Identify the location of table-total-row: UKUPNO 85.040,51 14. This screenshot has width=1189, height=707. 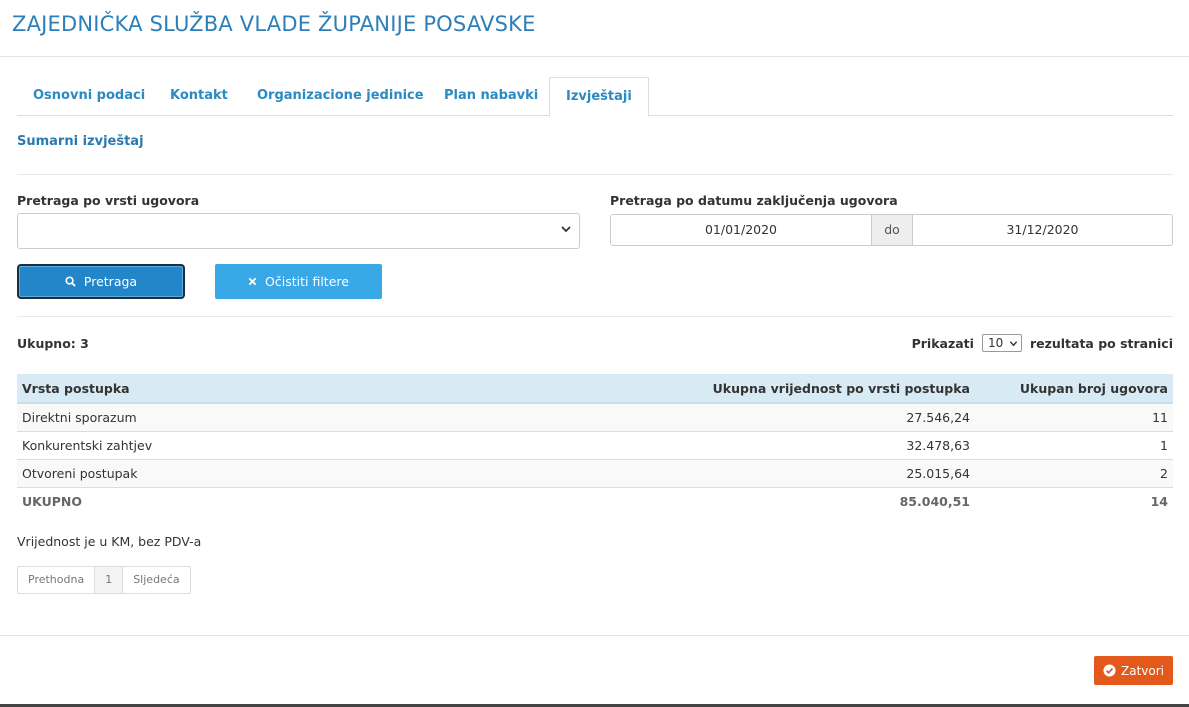
(595, 500).